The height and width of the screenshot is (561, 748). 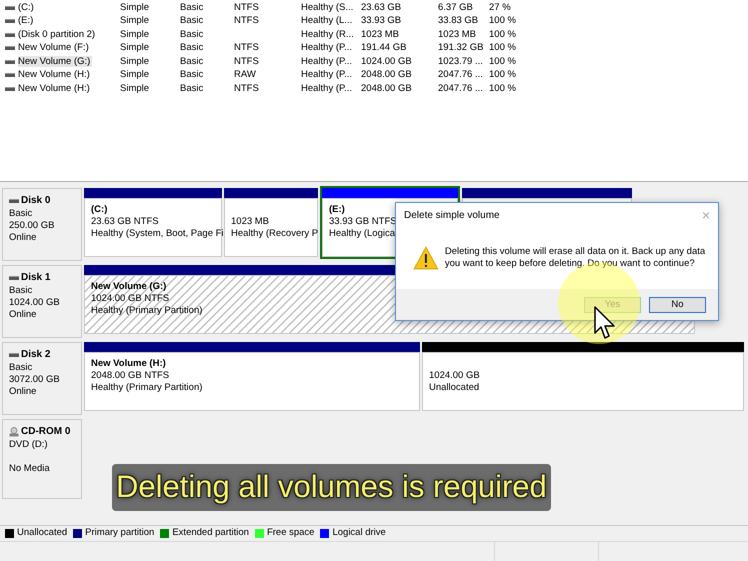 What do you see at coordinates (331, 487) in the screenshot?
I see `video-caption: Deleting all volumes is required` at bounding box center [331, 487].